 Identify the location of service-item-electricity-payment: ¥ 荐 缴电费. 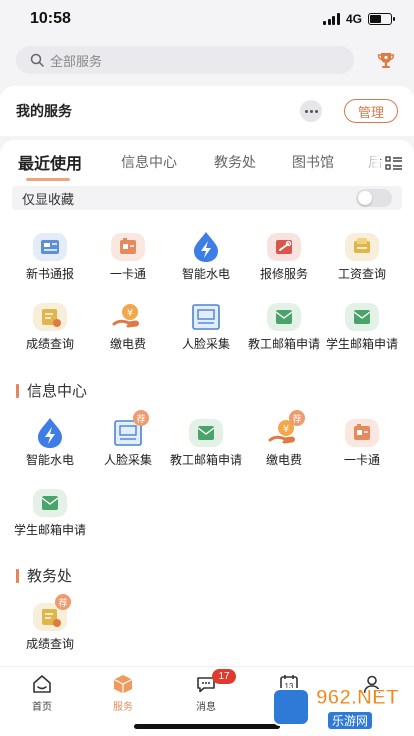
(284, 439).